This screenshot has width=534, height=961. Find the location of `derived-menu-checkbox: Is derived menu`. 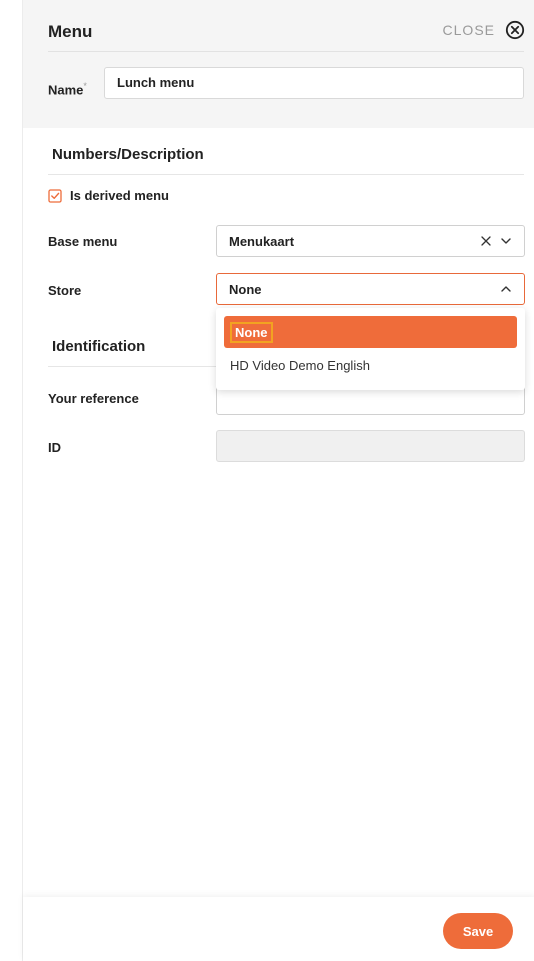

derived-menu-checkbox: Is derived menu is located at coordinates (108, 195).